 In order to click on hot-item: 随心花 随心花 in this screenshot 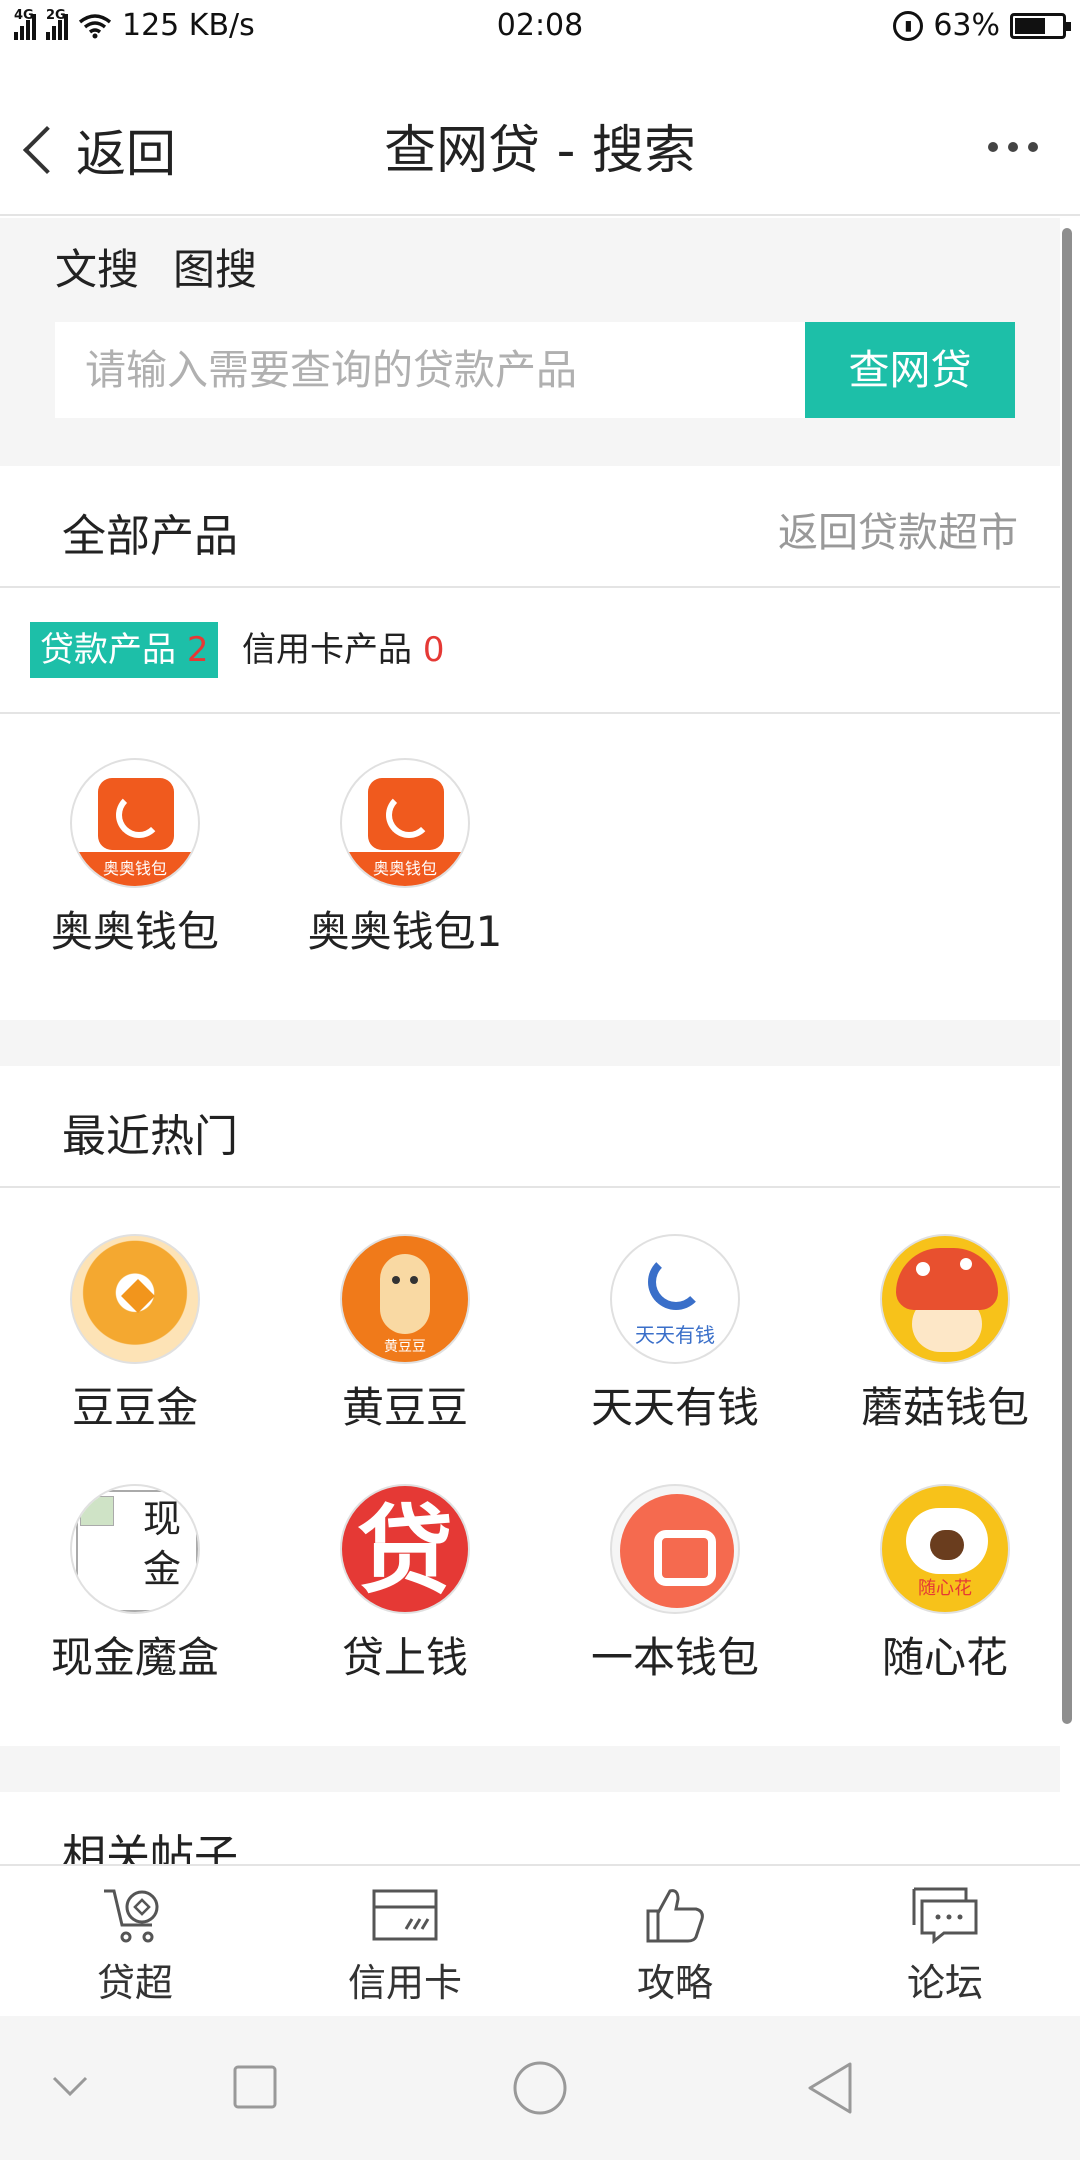, I will do `click(945, 1584)`.